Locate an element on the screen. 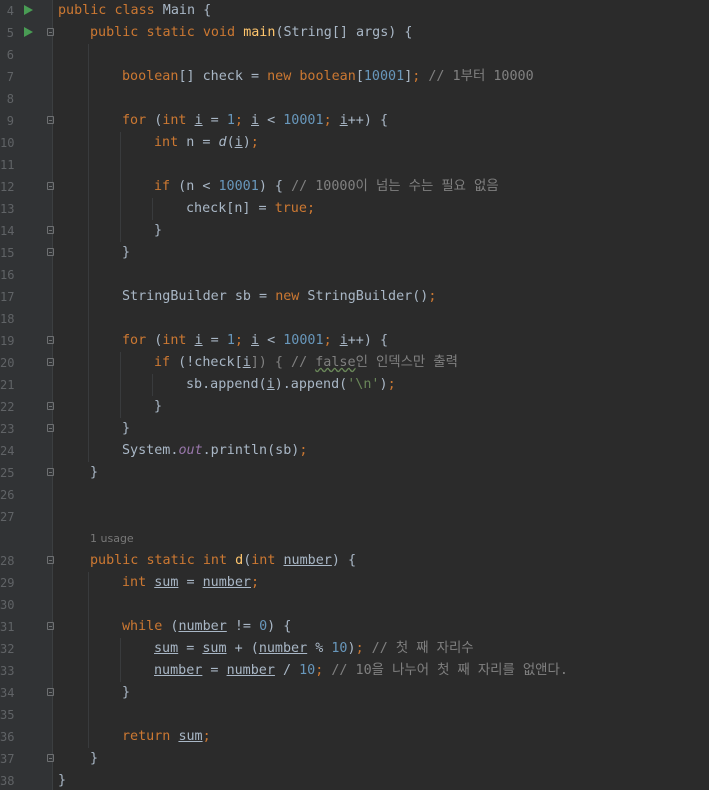  code-line: 8 is located at coordinates (354, 99).